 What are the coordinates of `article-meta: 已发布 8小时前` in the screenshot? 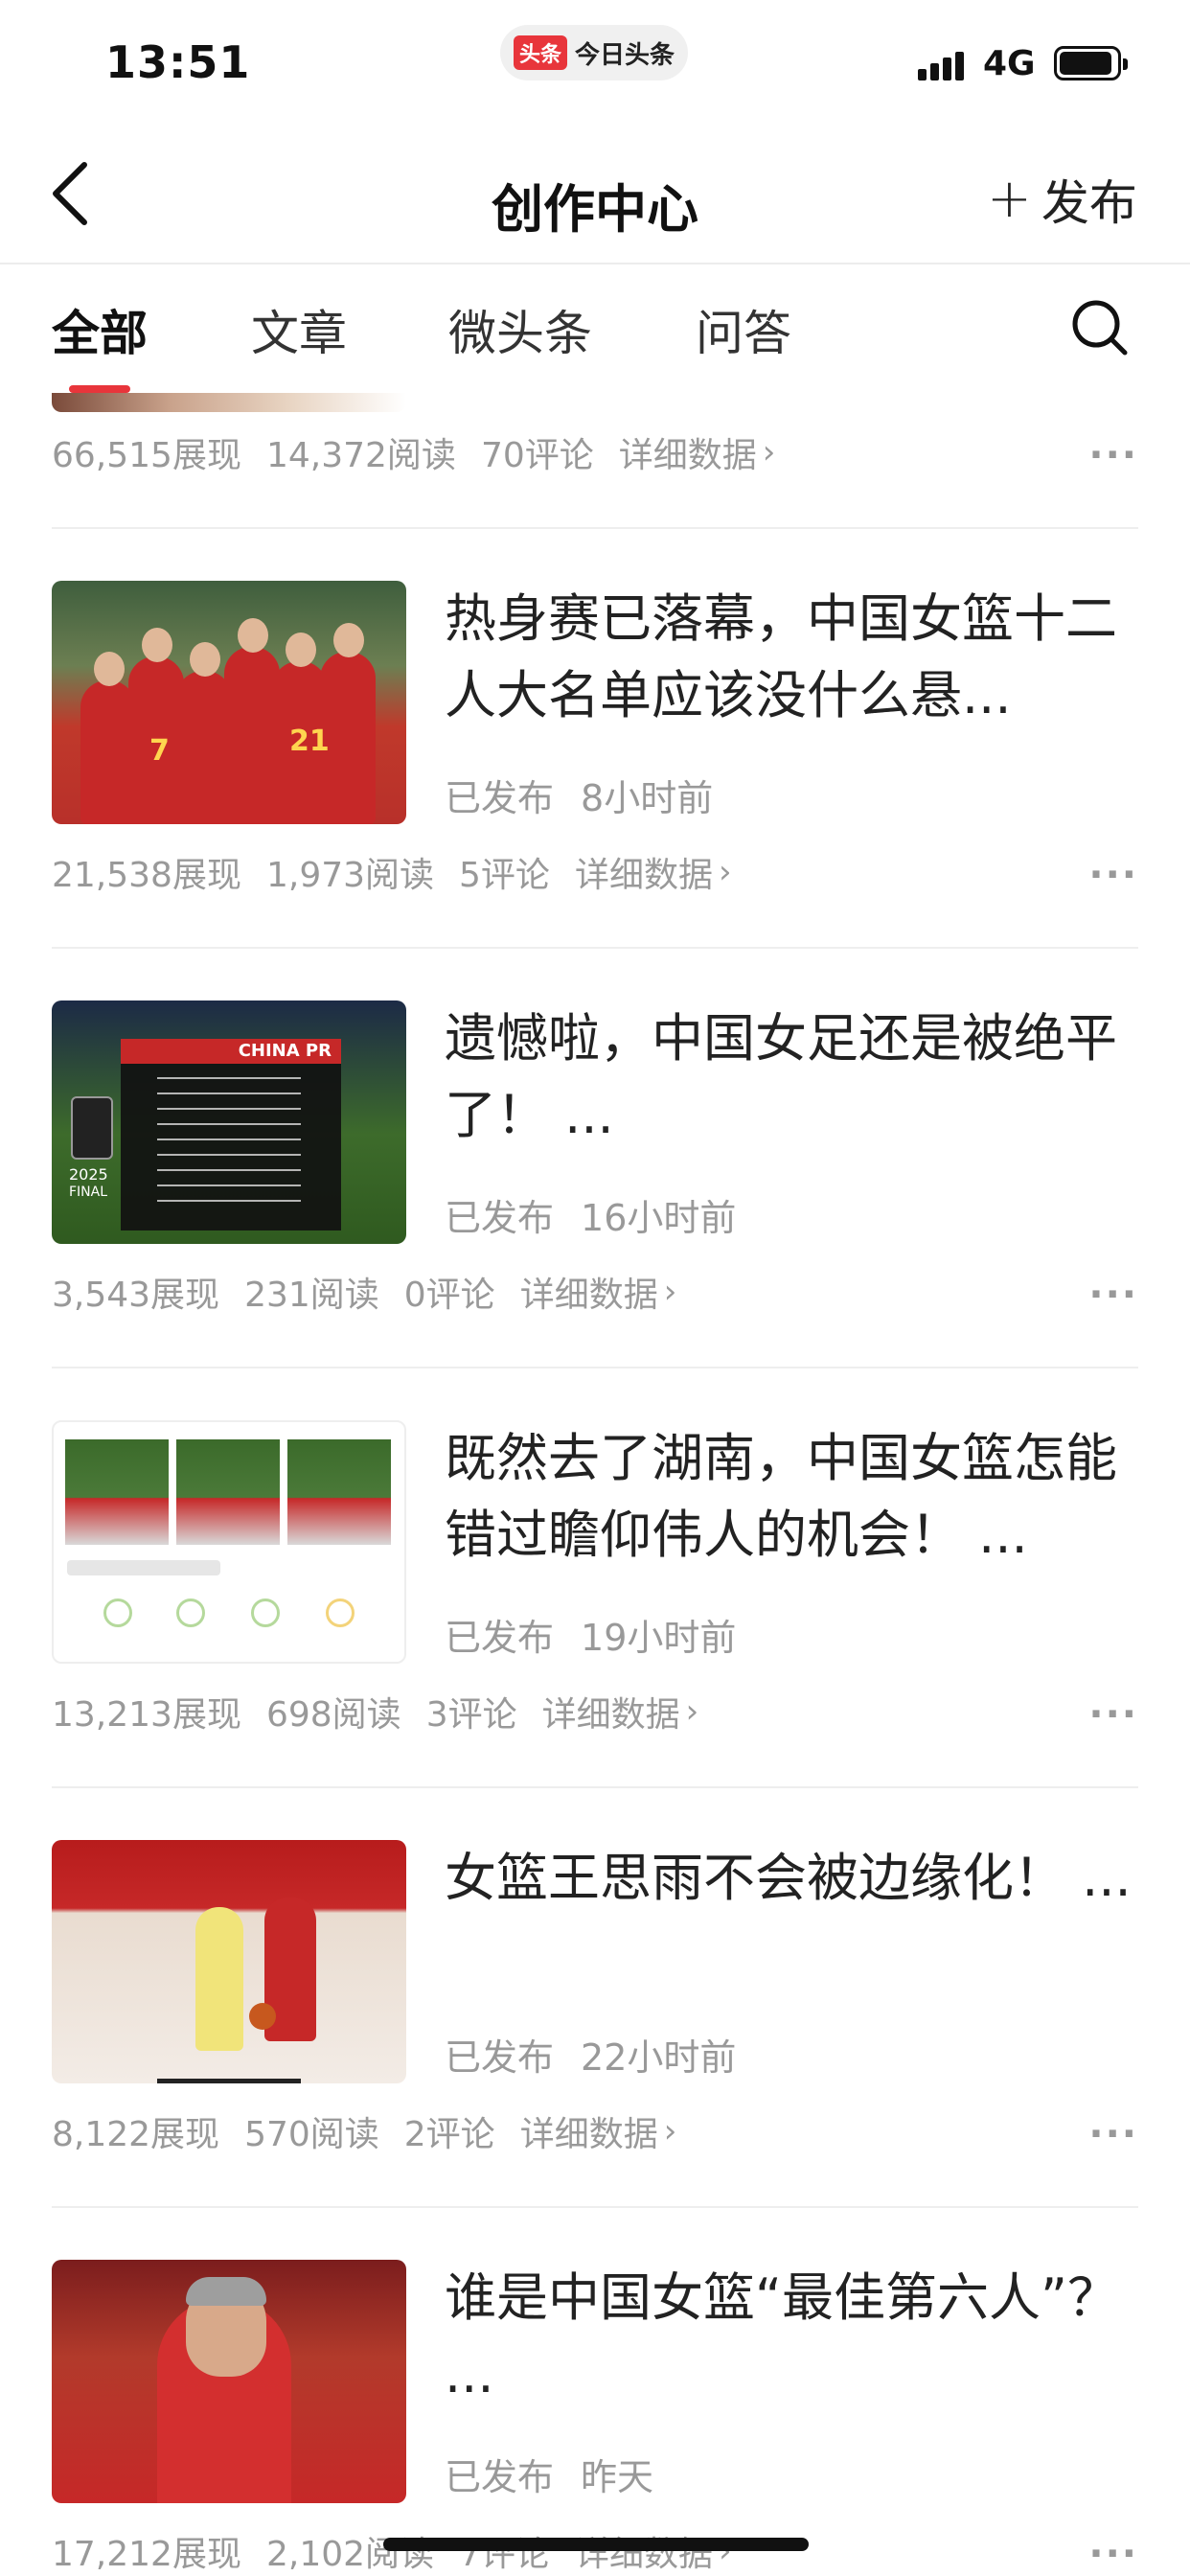 It's located at (579, 795).